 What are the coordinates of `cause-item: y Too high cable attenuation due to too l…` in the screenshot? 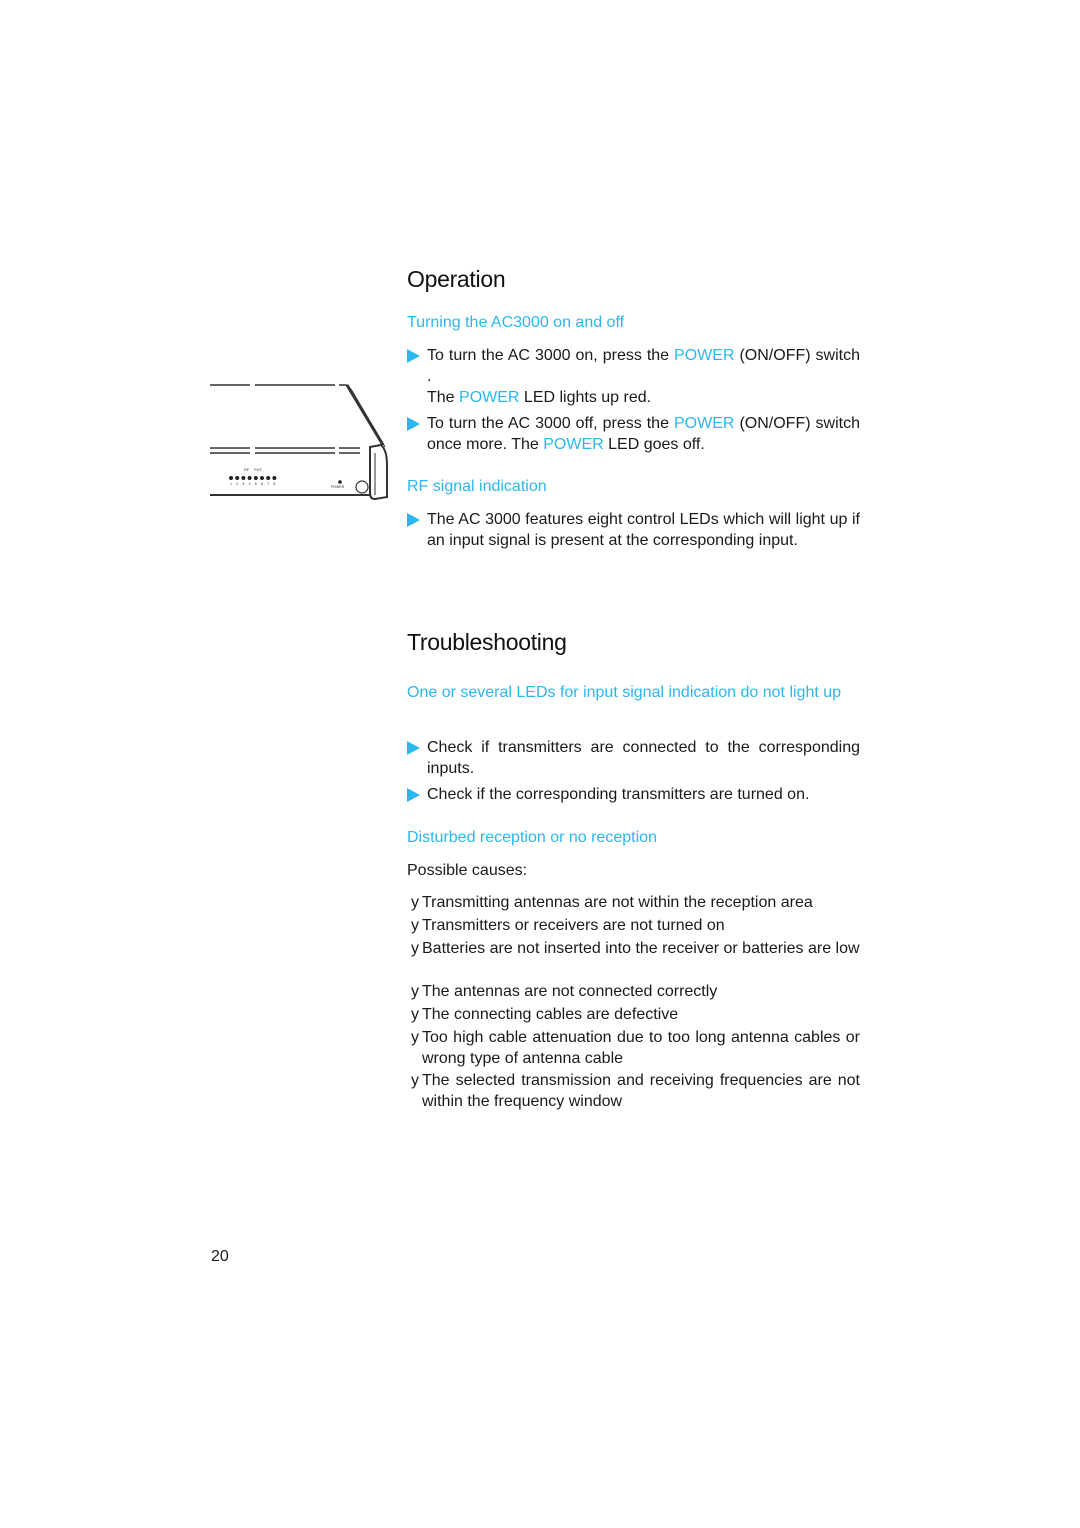 It's located at (635, 1048).